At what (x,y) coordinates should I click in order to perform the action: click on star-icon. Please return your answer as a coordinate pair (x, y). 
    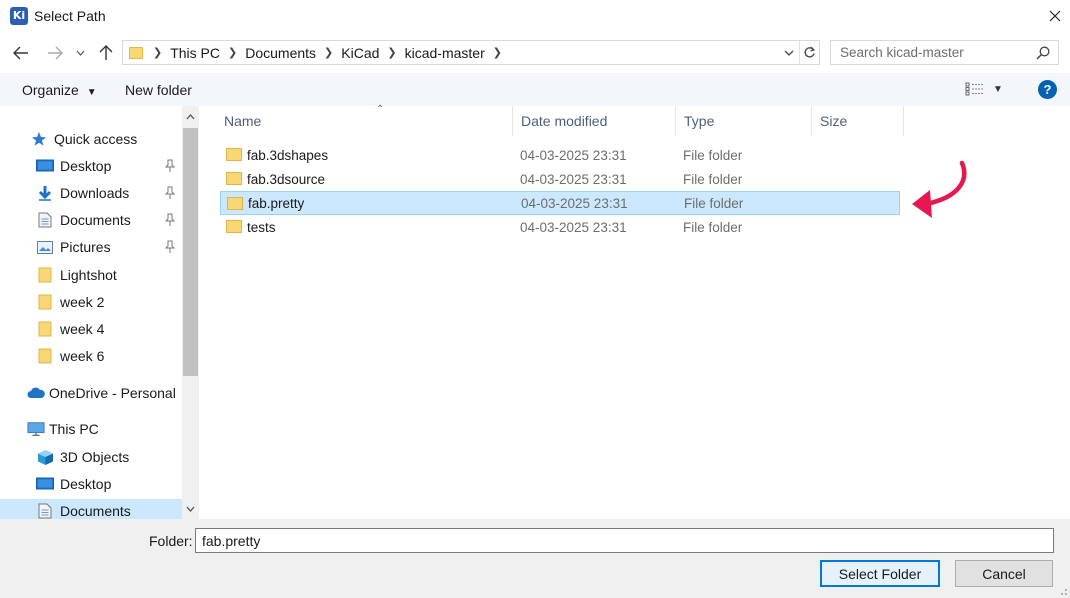
    Looking at the image, I should click on (39, 139).